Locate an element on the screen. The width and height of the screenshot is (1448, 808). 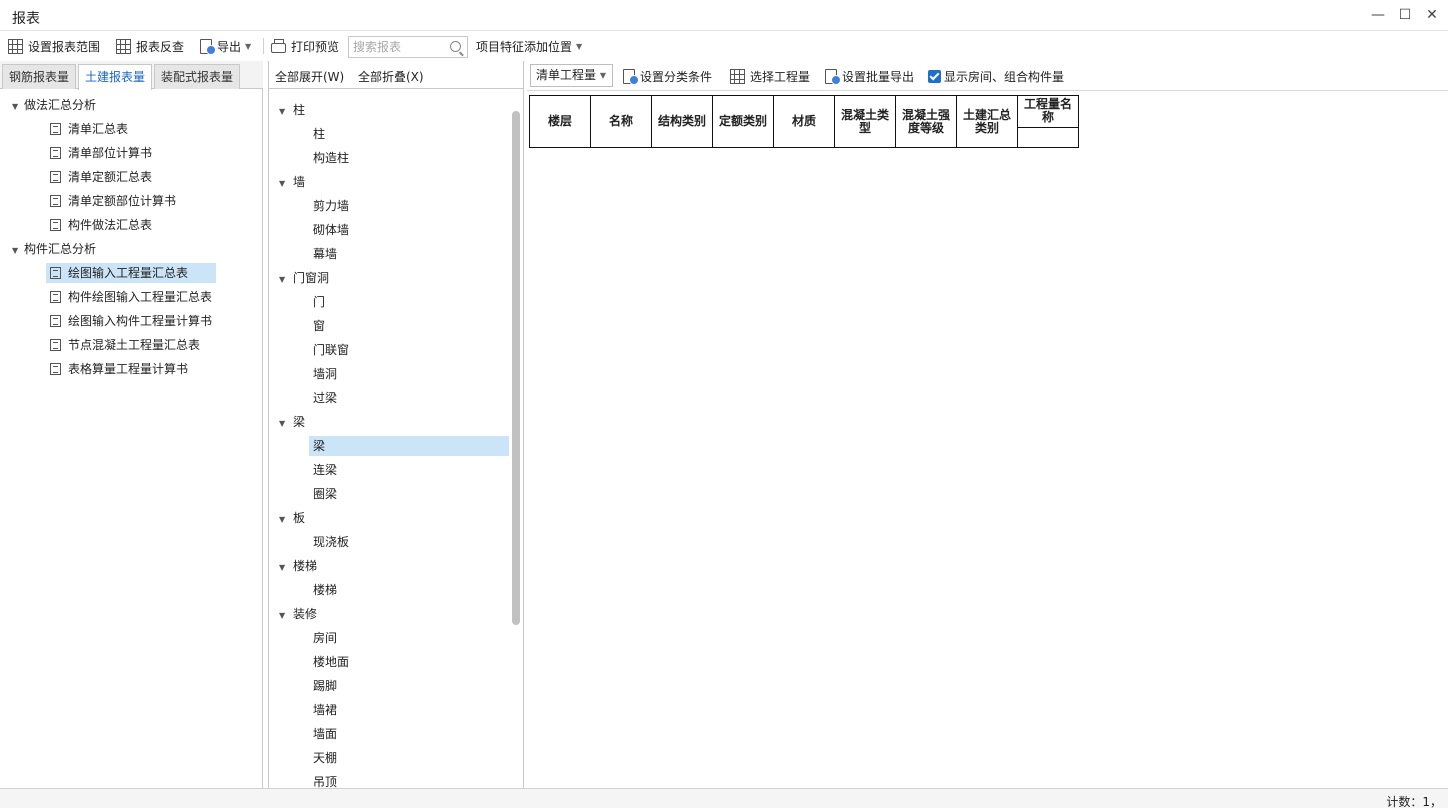
tree-item-dado: 墙裙 is located at coordinates (409, 710).